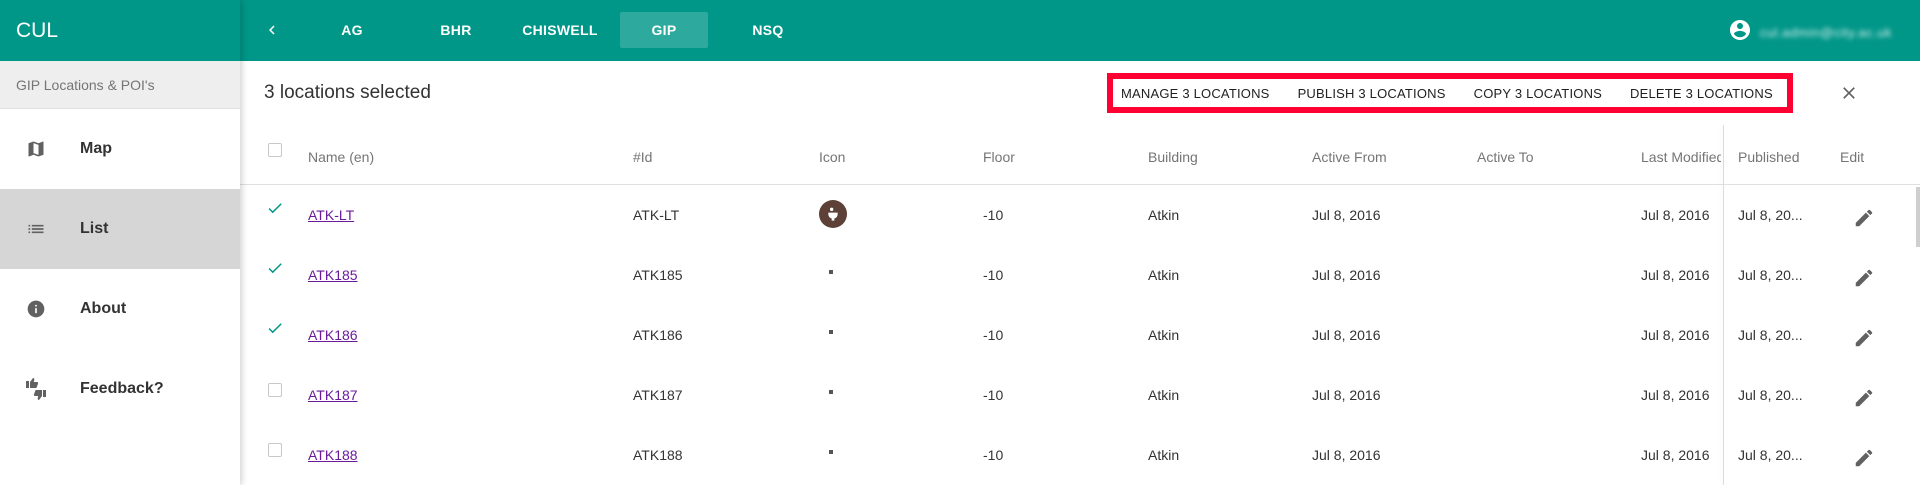 The height and width of the screenshot is (485, 1920). What do you see at coordinates (275, 150) in the screenshot?
I see `select-all-checkbox` at bounding box center [275, 150].